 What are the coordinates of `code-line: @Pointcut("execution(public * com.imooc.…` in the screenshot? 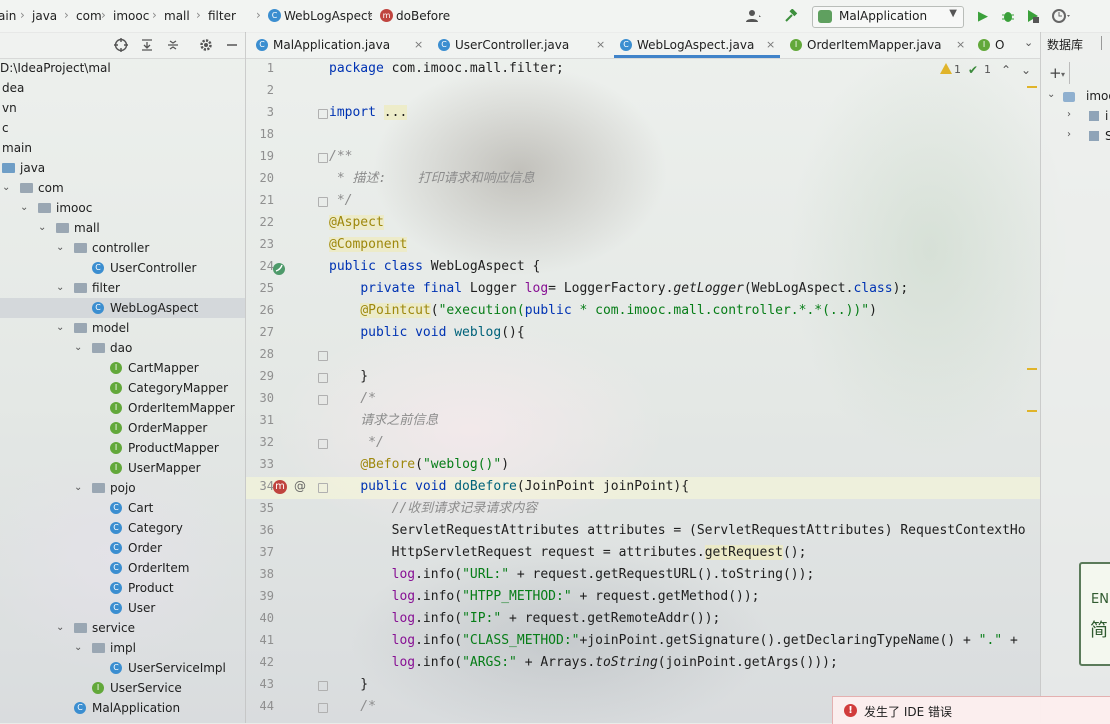 It's located at (603, 311).